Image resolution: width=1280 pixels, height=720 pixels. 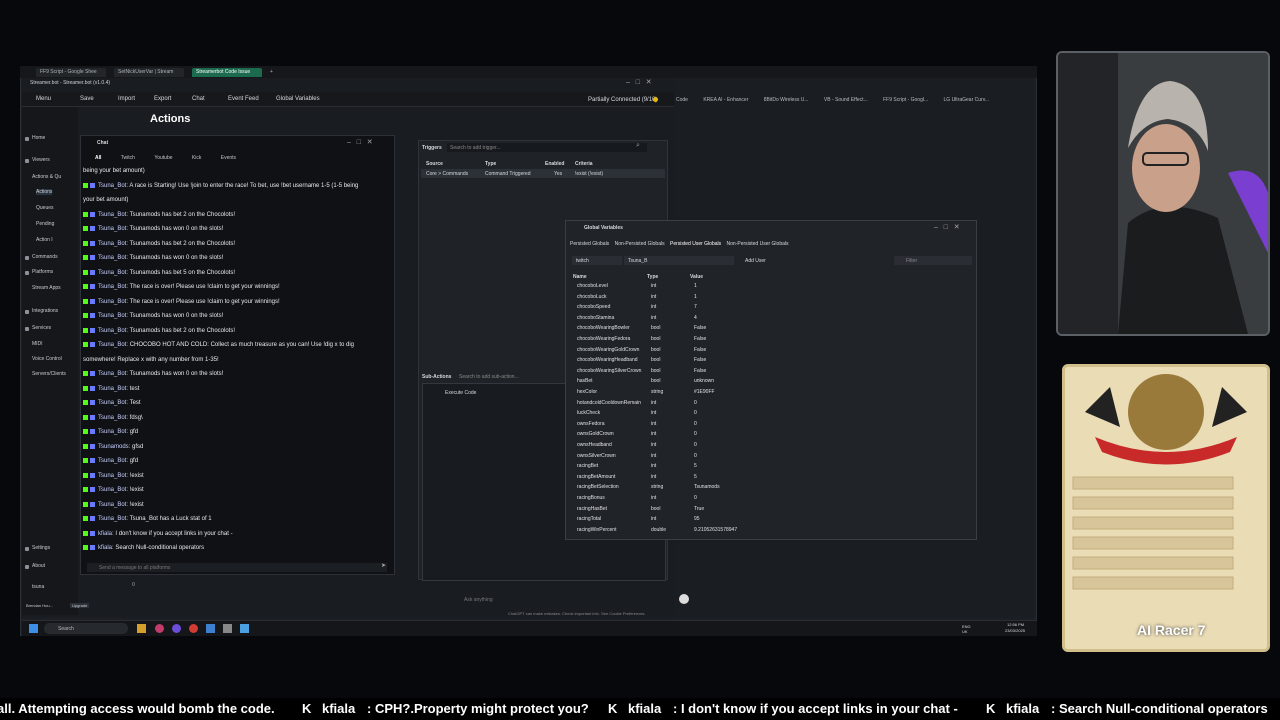 What do you see at coordinates (695, 244) in the screenshot?
I see `tab-persisted-user-globals: Persisted User Globals` at bounding box center [695, 244].